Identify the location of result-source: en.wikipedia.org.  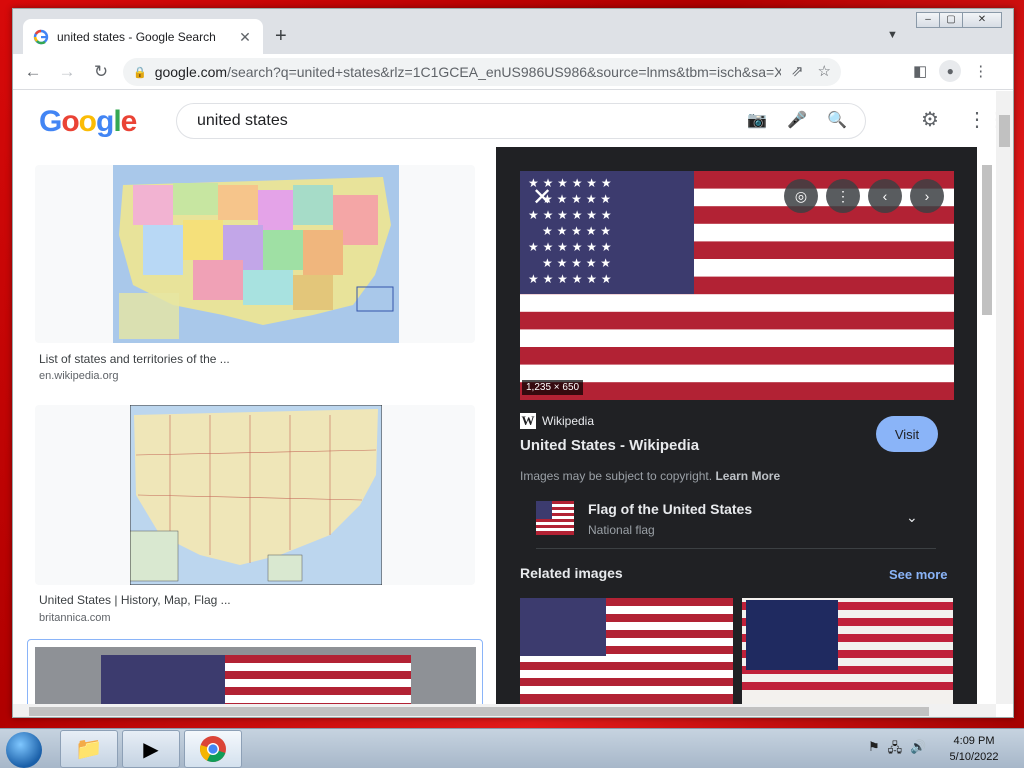
(79, 376).